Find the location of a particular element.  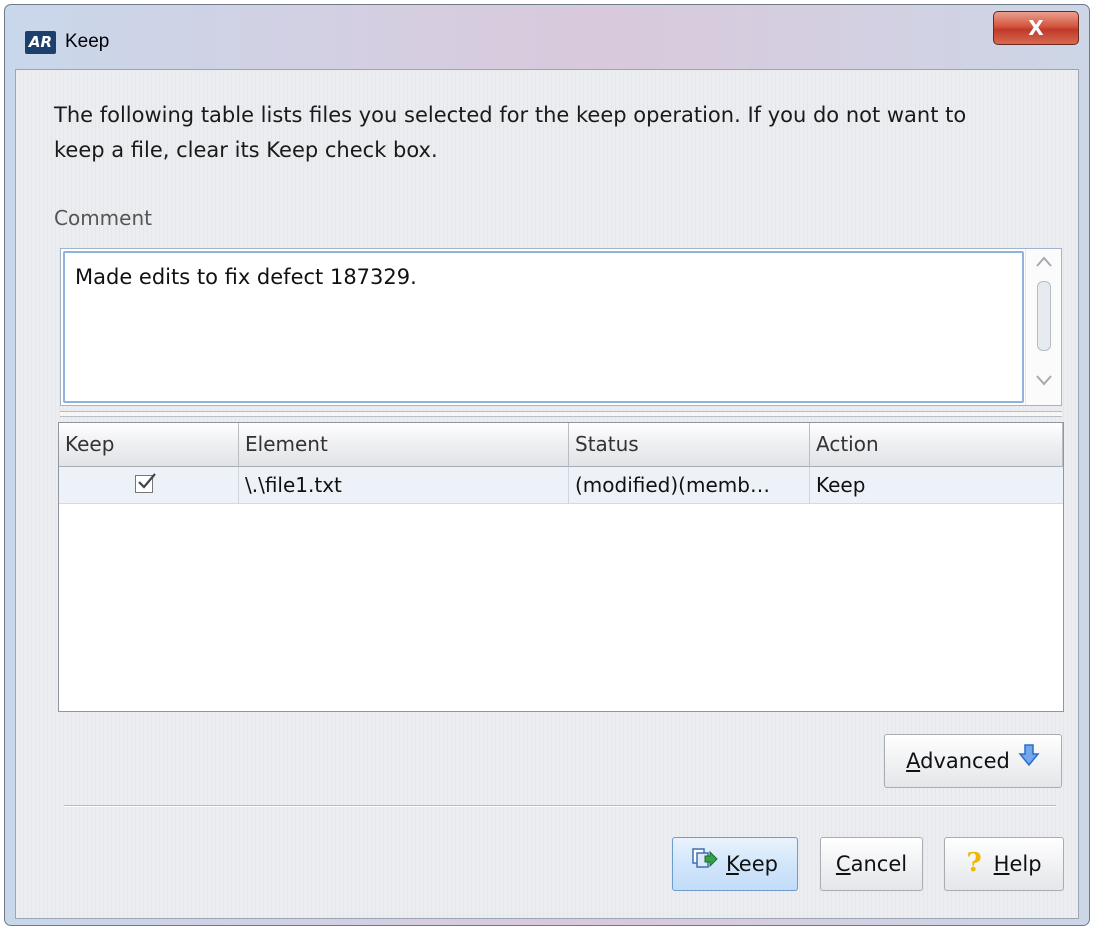

element-cell: \.\file1.txt is located at coordinates (404, 485).